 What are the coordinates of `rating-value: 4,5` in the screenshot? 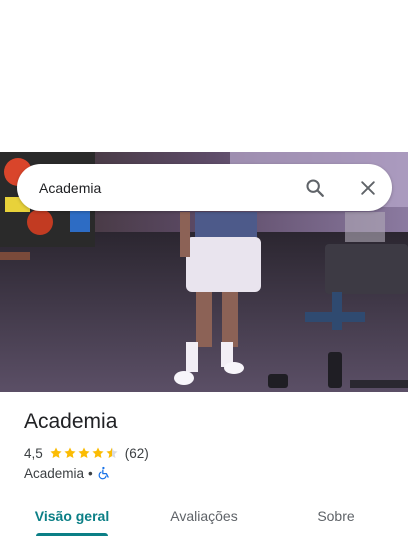 It's located at (33, 453).